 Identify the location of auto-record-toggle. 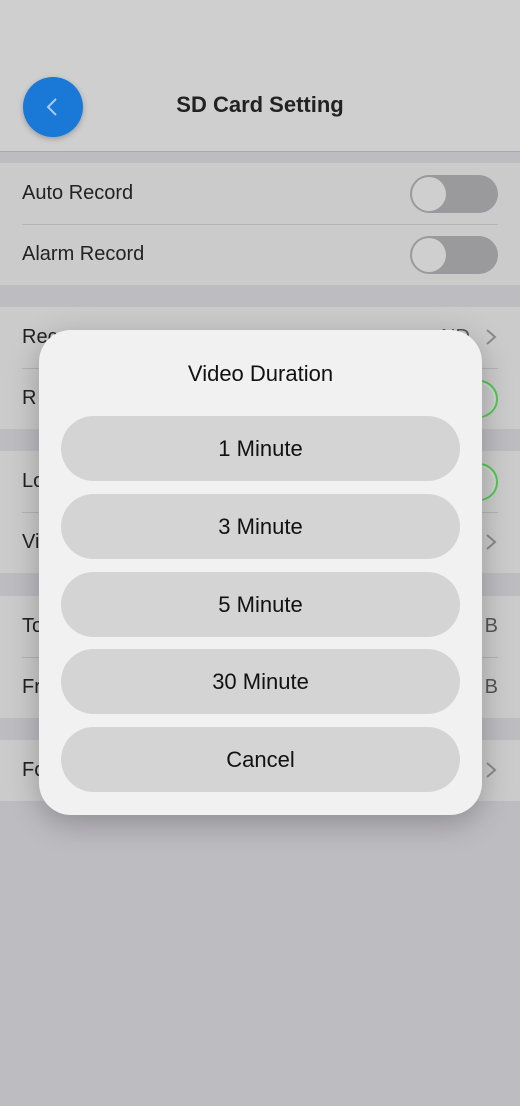
(454, 194).